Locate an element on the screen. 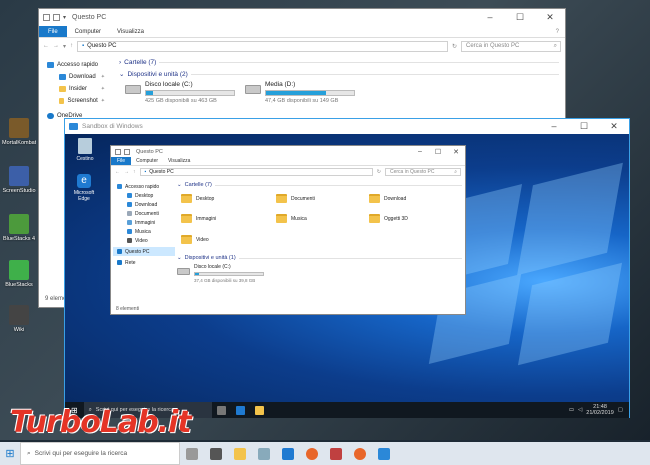  desktop-icon-bluestacks4: BlueStacks 4 is located at coordinates (19, 228).